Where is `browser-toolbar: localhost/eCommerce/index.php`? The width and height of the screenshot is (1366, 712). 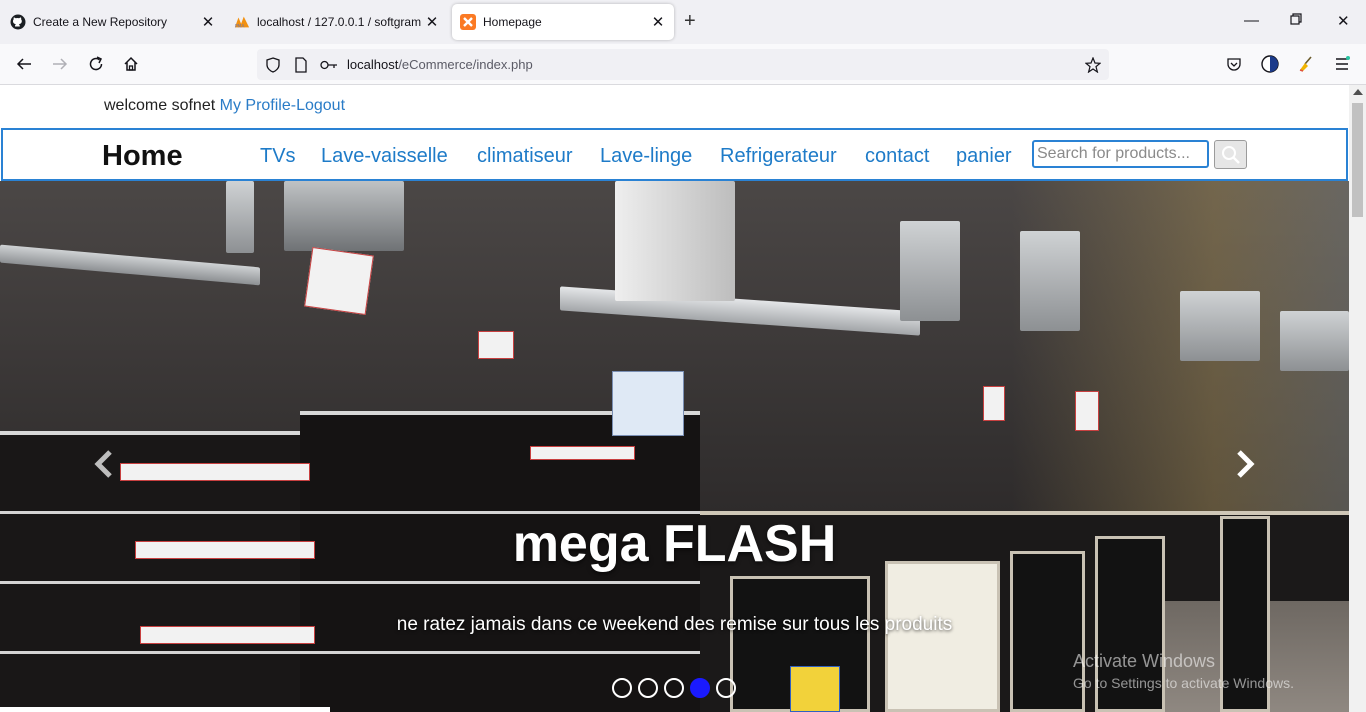 browser-toolbar: localhost/eCommerce/index.php is located at coordinates (683, 64).